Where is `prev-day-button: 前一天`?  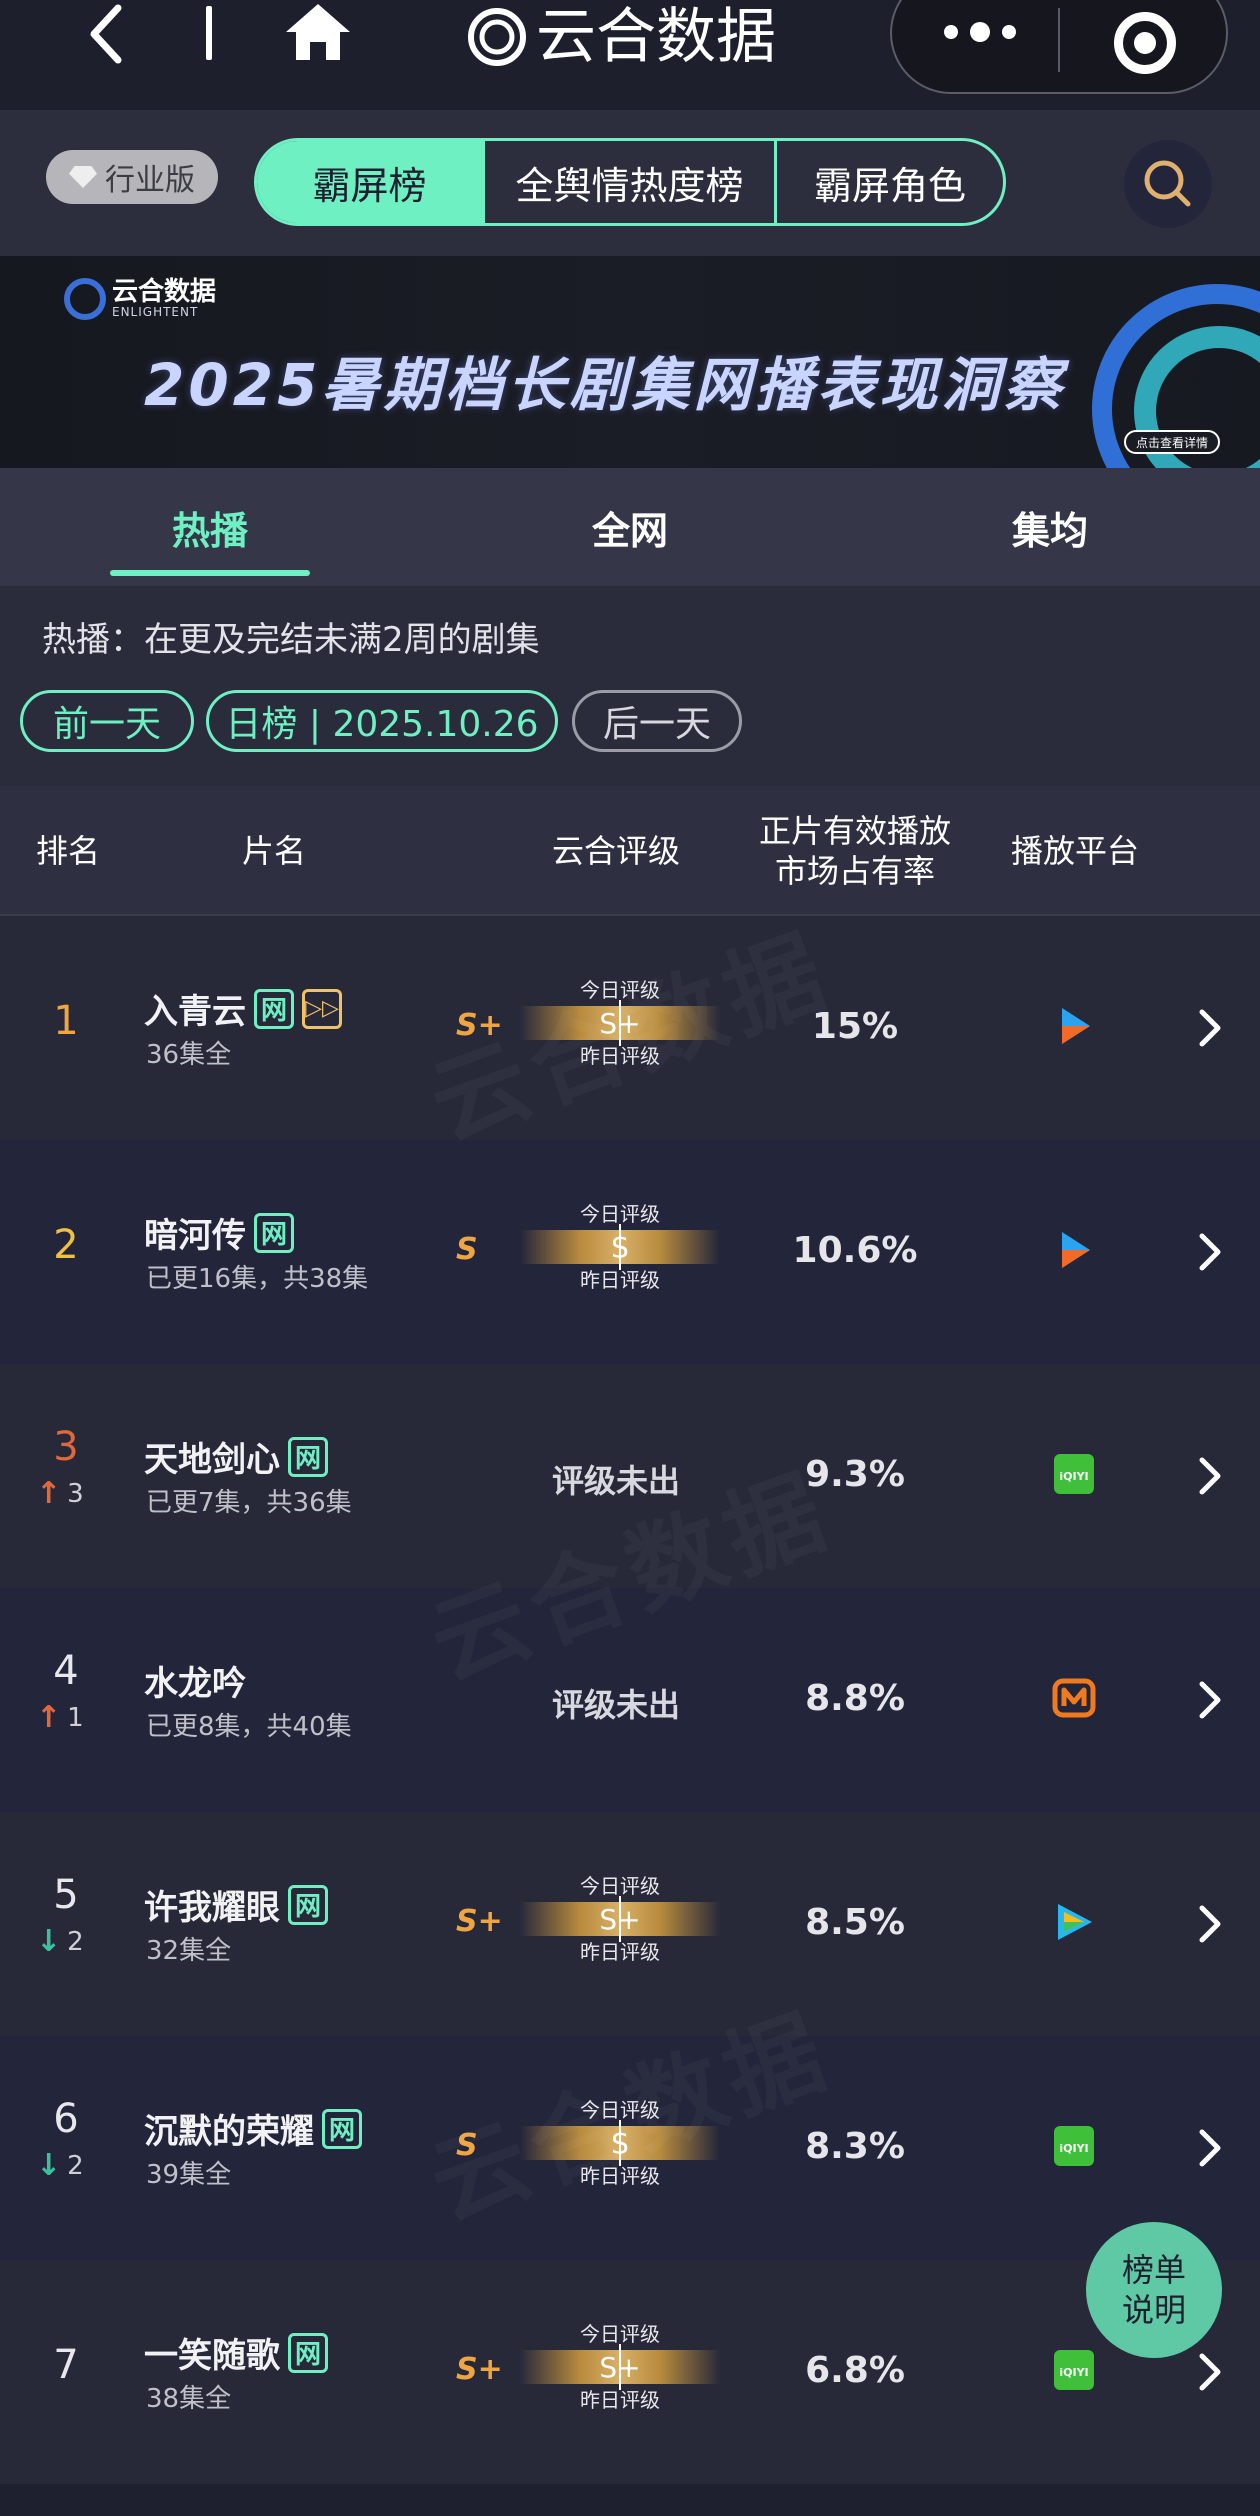
prev-day-button: 前一天 is located at coordinates (107, 721).